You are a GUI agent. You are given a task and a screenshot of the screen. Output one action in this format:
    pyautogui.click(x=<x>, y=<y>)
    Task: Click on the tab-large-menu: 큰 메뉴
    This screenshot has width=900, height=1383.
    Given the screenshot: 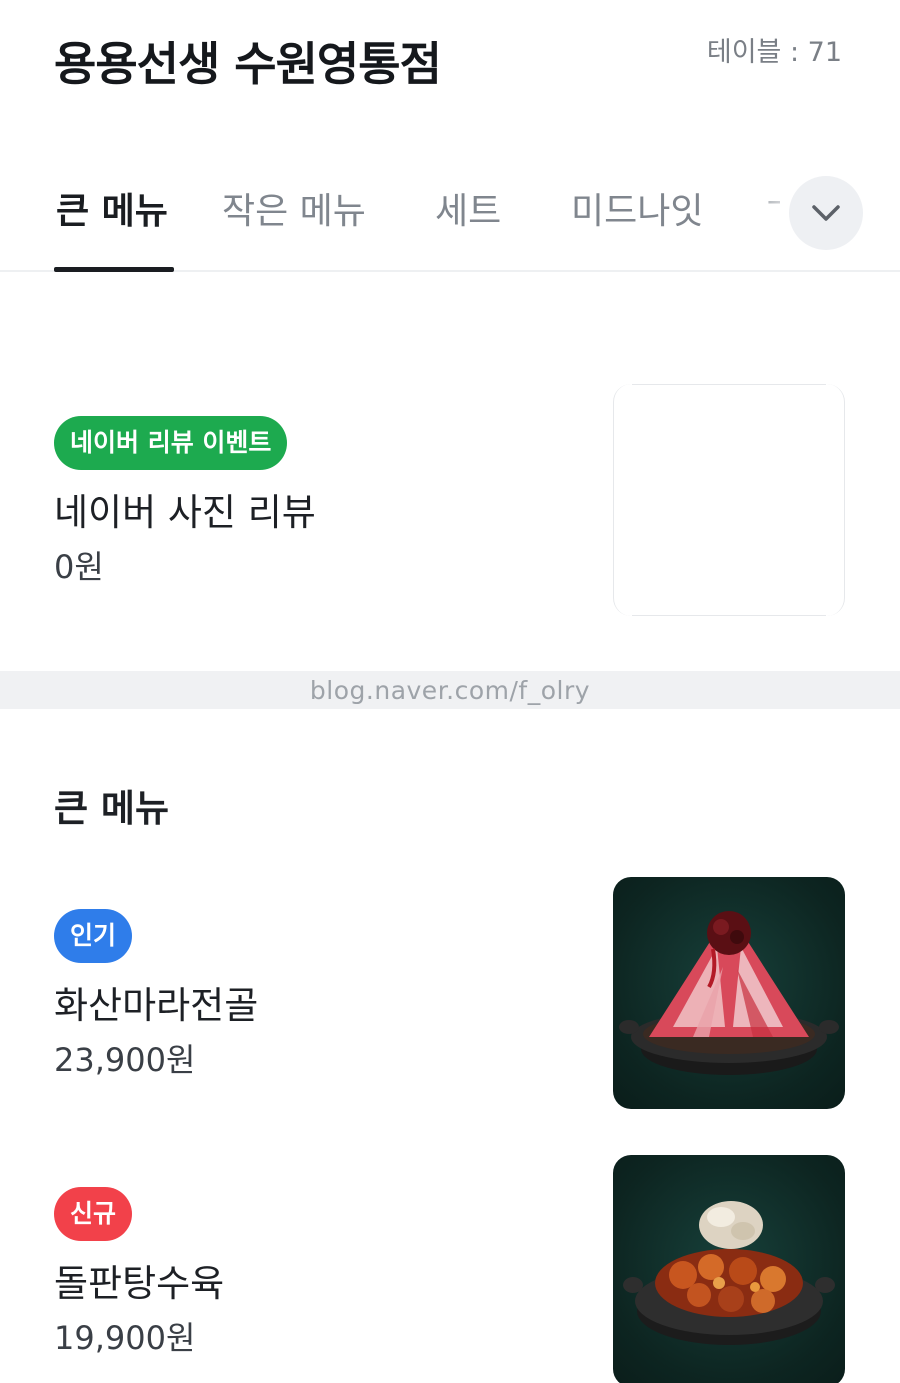 What is the action you would take?
    pyautogui.click(x=112, y=208)
    